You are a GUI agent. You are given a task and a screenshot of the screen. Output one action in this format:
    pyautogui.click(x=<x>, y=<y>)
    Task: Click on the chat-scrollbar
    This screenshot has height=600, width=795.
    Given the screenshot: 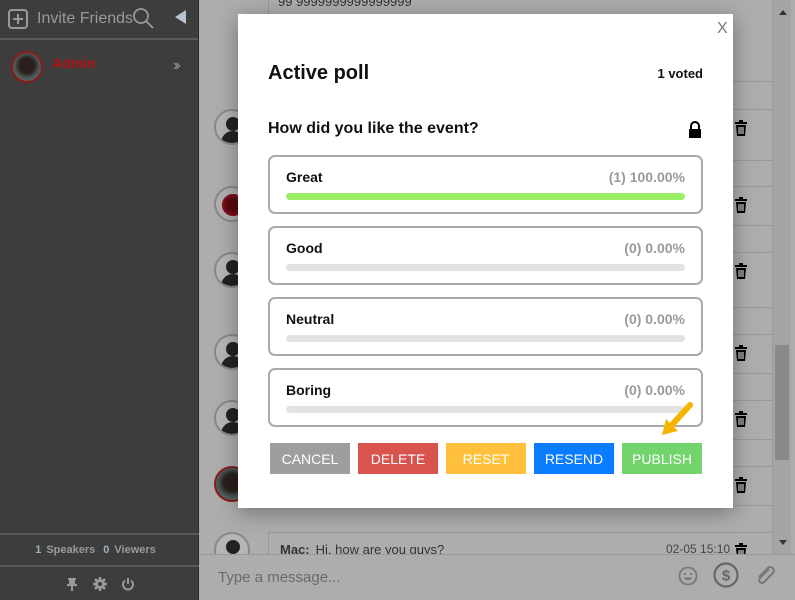 What is the action you would take?
    pyautogui.click(x=781, y=277)
    